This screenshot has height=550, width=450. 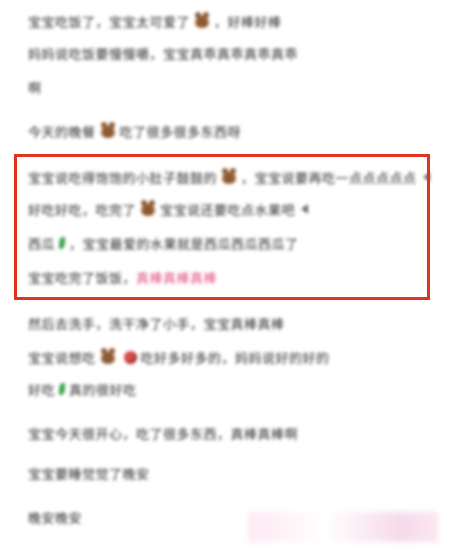 What do you see at coordinates (62, 389) in the screenshot?
I see `leaf-icon` at bounding box center [62, 389].